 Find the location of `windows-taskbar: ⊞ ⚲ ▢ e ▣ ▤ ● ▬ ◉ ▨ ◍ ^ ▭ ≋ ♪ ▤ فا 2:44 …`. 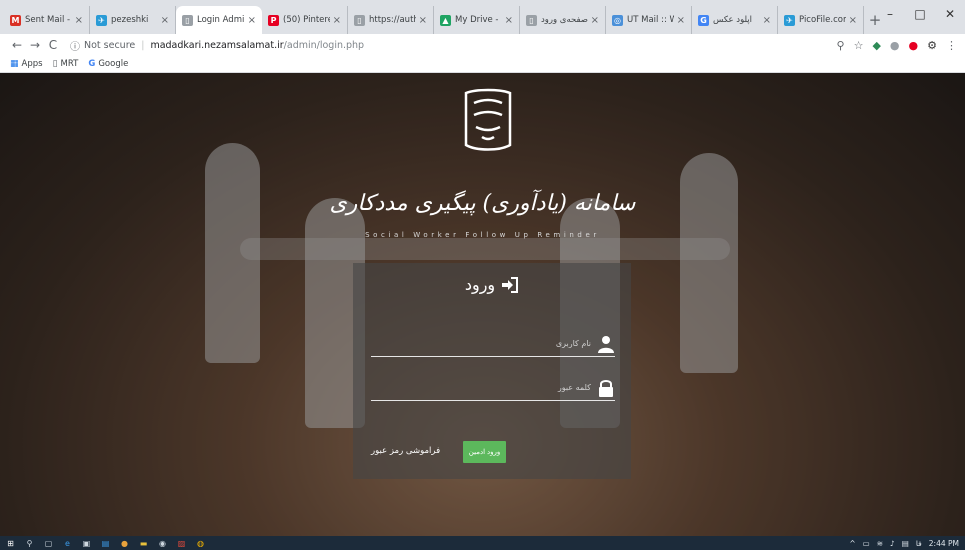

windows-taskbar: ⊞ ⚲ ▢ e ▣ ▤ ● ▬ ◉ ▨ ◍ ^ ▭ ≋ ♪ ▤ فا 2:44 … is located at coordinates (482, 543).